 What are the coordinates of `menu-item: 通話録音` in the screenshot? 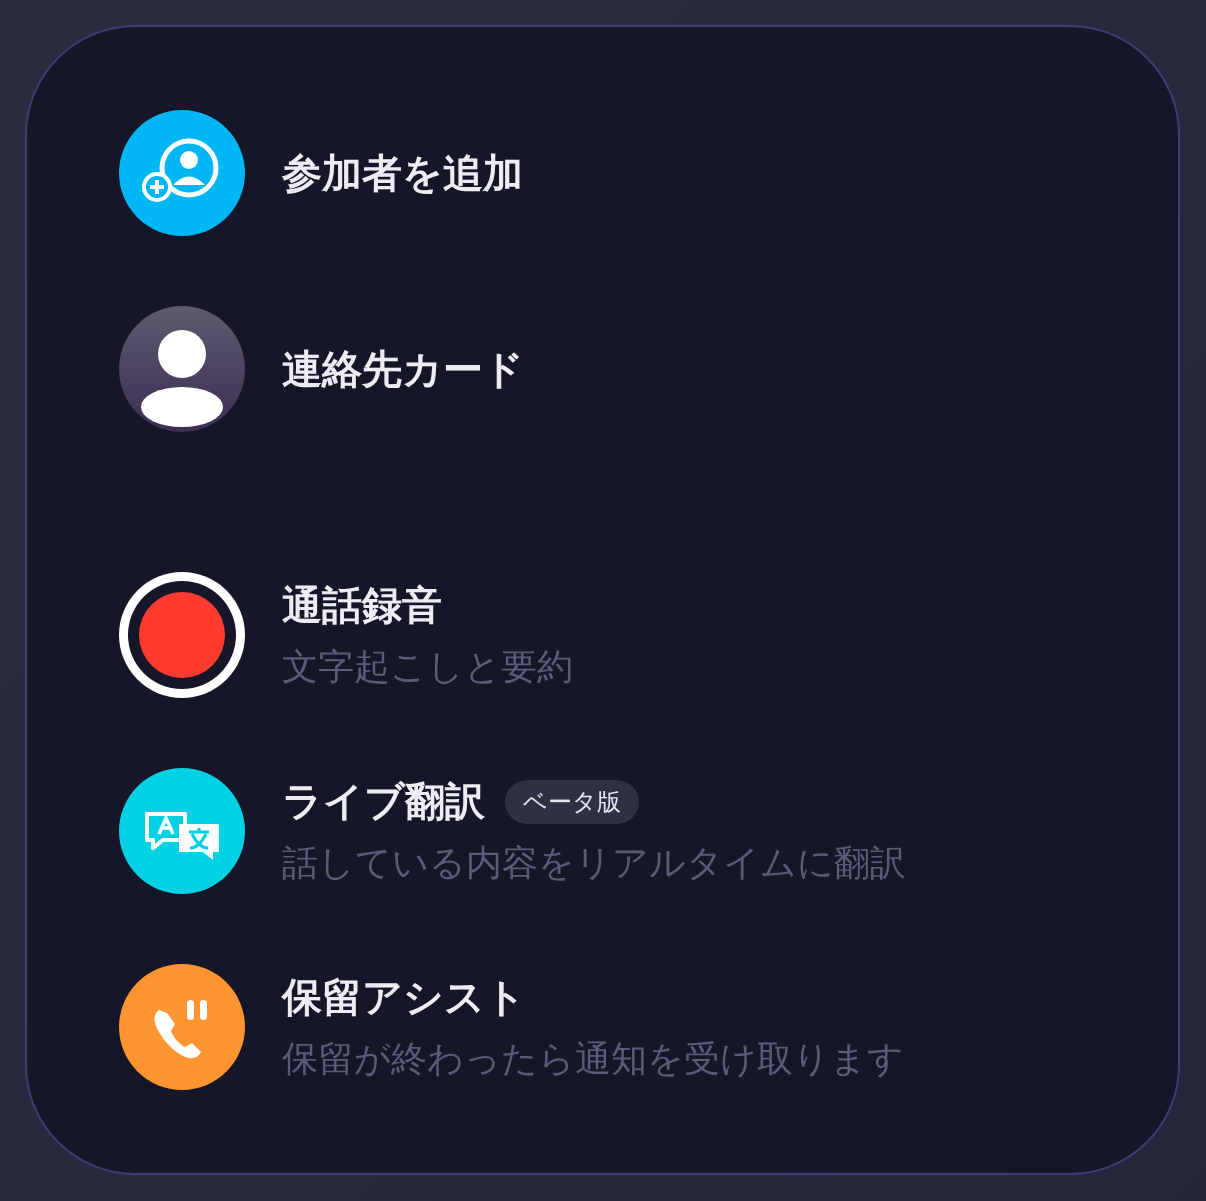 It's located at (362, 605).